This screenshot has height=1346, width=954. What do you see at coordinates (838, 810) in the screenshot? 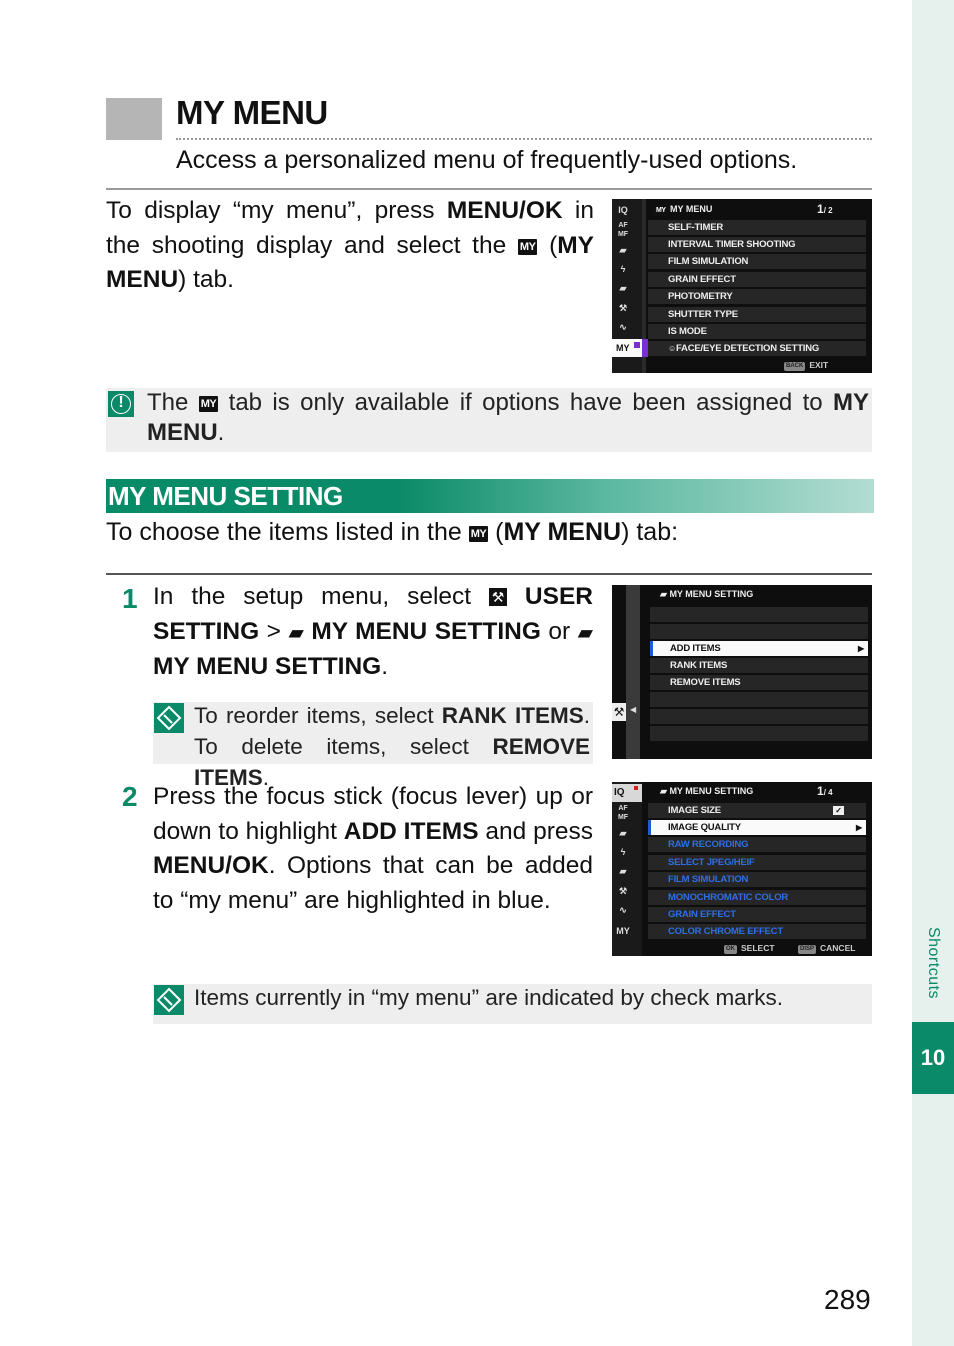
I see `check-mark-icon: ✓` at bounding box center [838, 810].